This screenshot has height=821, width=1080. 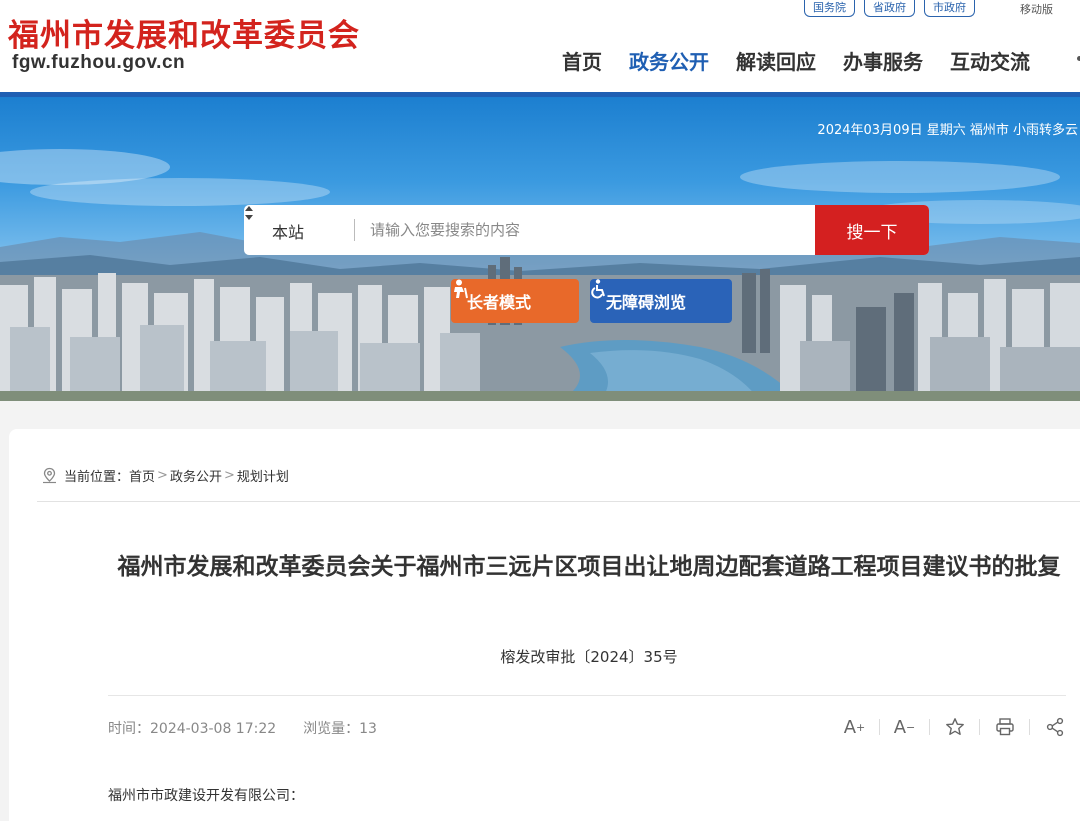 What do you see at coordinates (589, 657) in the screenshot?
I see `document-number: 榕发改审批〔2024〕35号` at bounding box center [589, 657].